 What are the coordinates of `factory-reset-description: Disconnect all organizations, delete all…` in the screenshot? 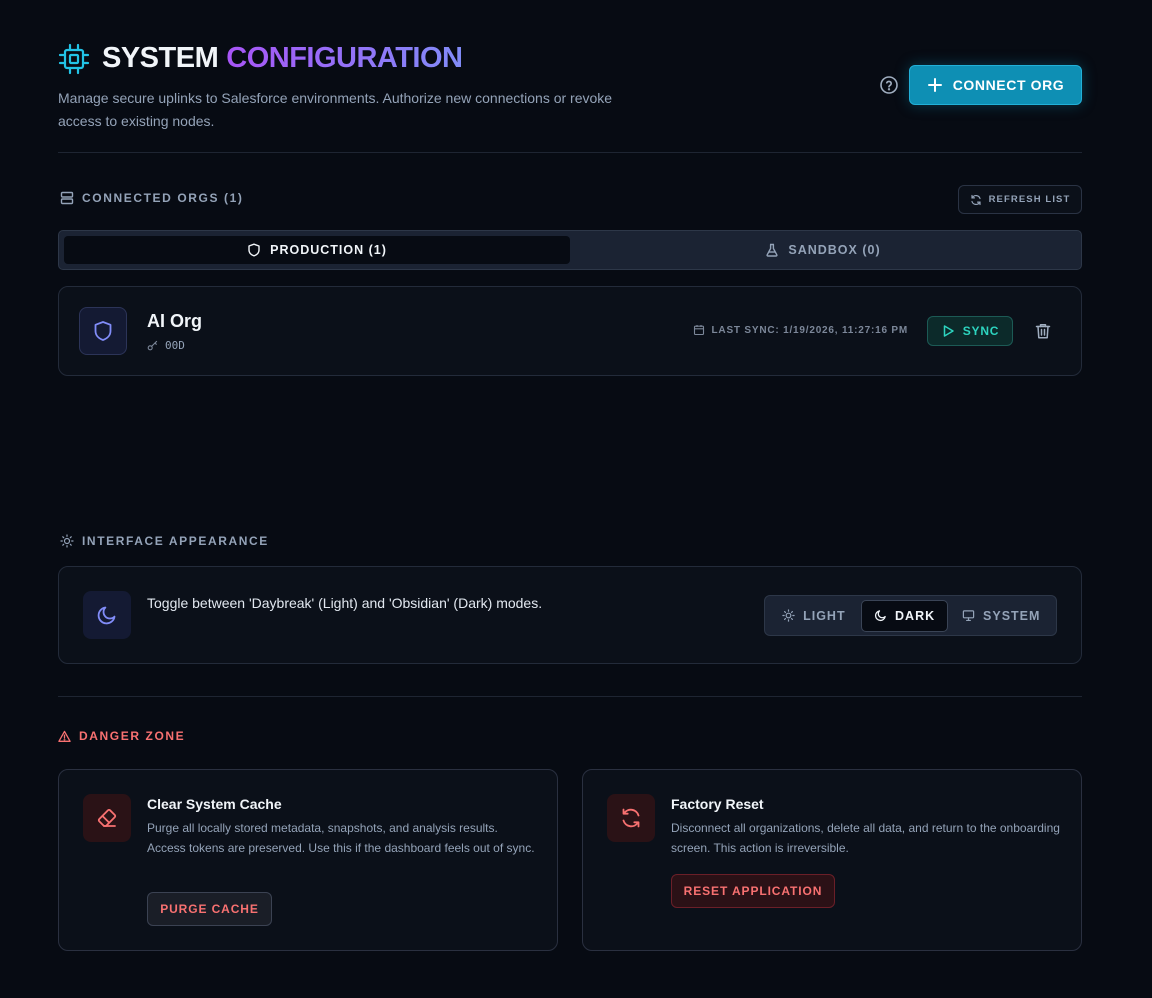 It's located at (865, 838).